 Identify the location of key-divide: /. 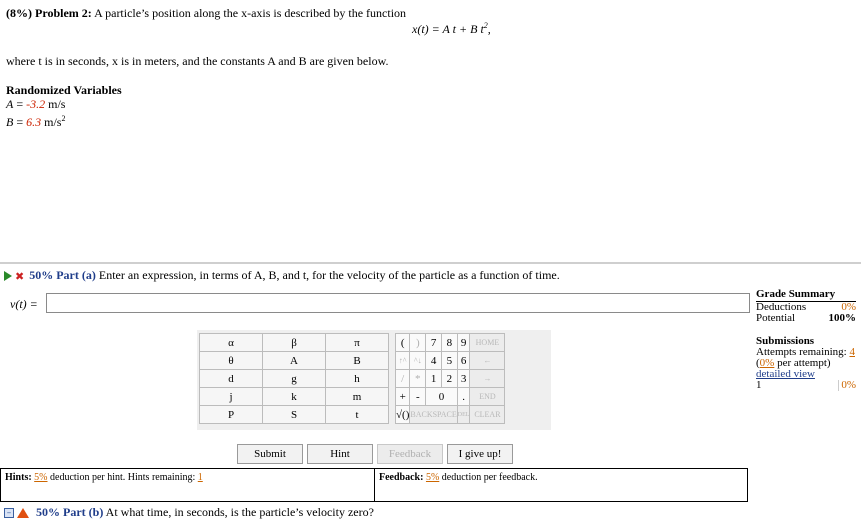
(402, 378).